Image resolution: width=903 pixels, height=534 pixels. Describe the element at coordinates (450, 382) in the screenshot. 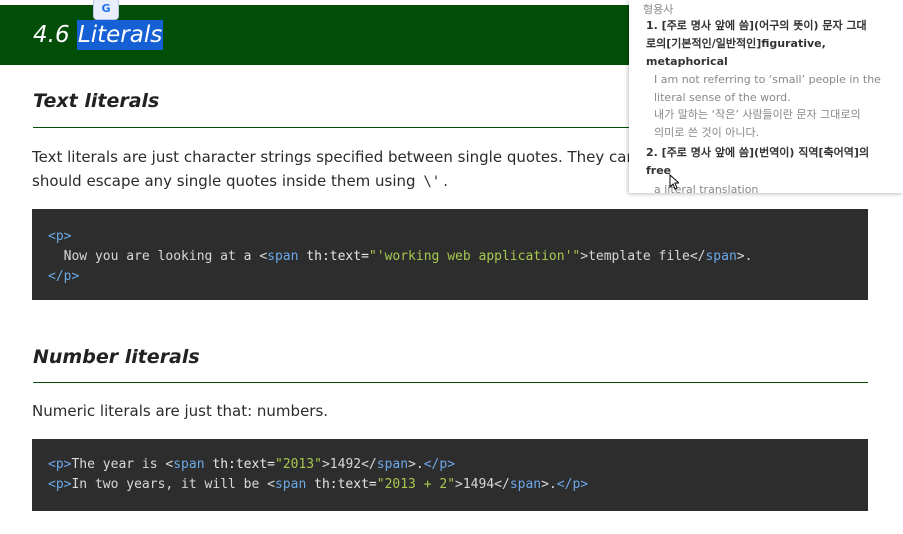

I see `section-divider` at that location.